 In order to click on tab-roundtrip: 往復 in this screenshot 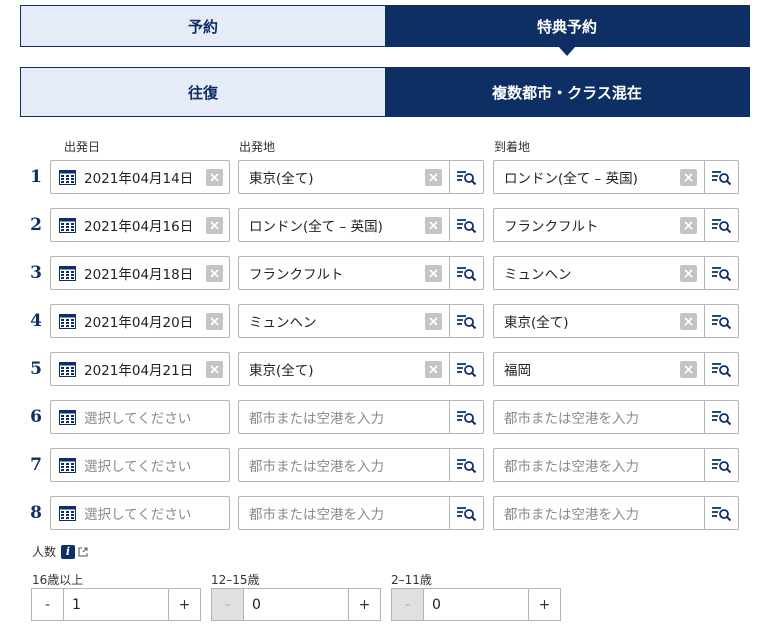, I will do `click(203, 92)`.